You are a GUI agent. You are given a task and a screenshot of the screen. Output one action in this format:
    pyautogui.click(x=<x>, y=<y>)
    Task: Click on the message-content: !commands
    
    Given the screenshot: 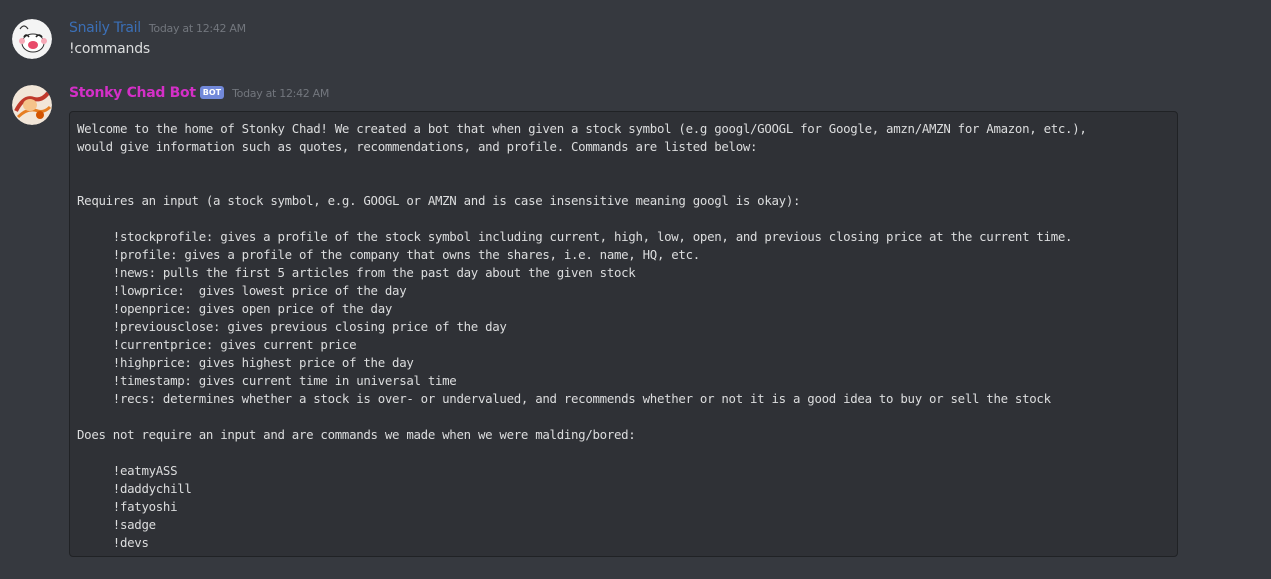 What is the action you would take?
    pyautogui.click(x=109, y=49)
    